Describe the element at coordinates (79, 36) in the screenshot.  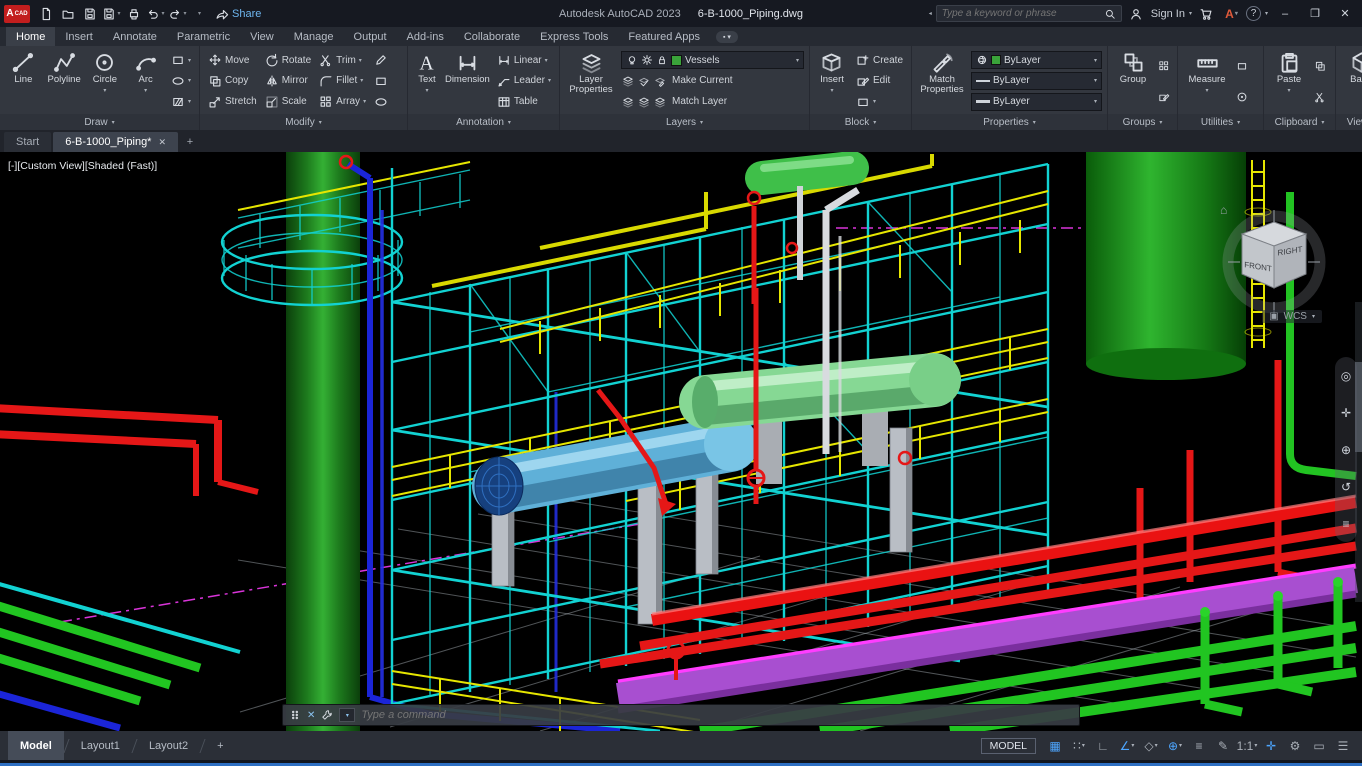
I see `ribbon-tab-insert: Insert` at that location.